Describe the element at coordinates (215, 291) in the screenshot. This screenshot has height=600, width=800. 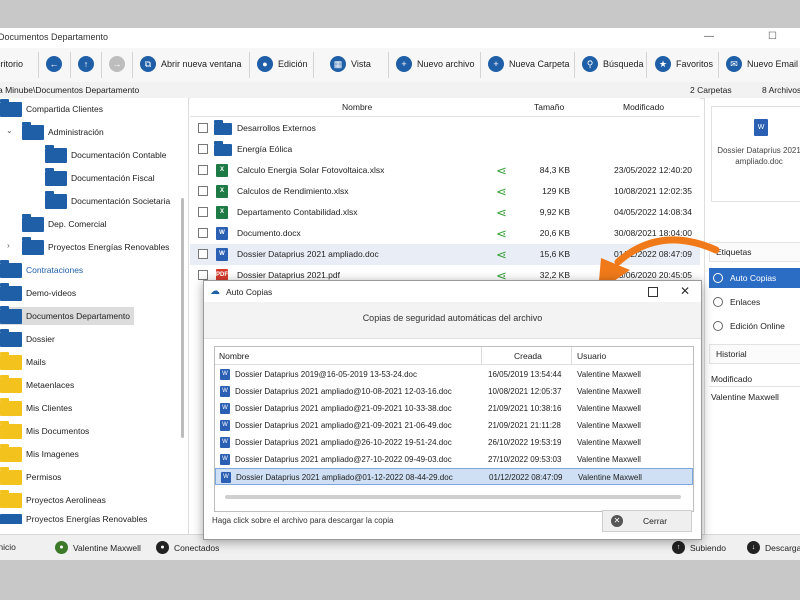
I see `cloud-icon: ☁` at that location.